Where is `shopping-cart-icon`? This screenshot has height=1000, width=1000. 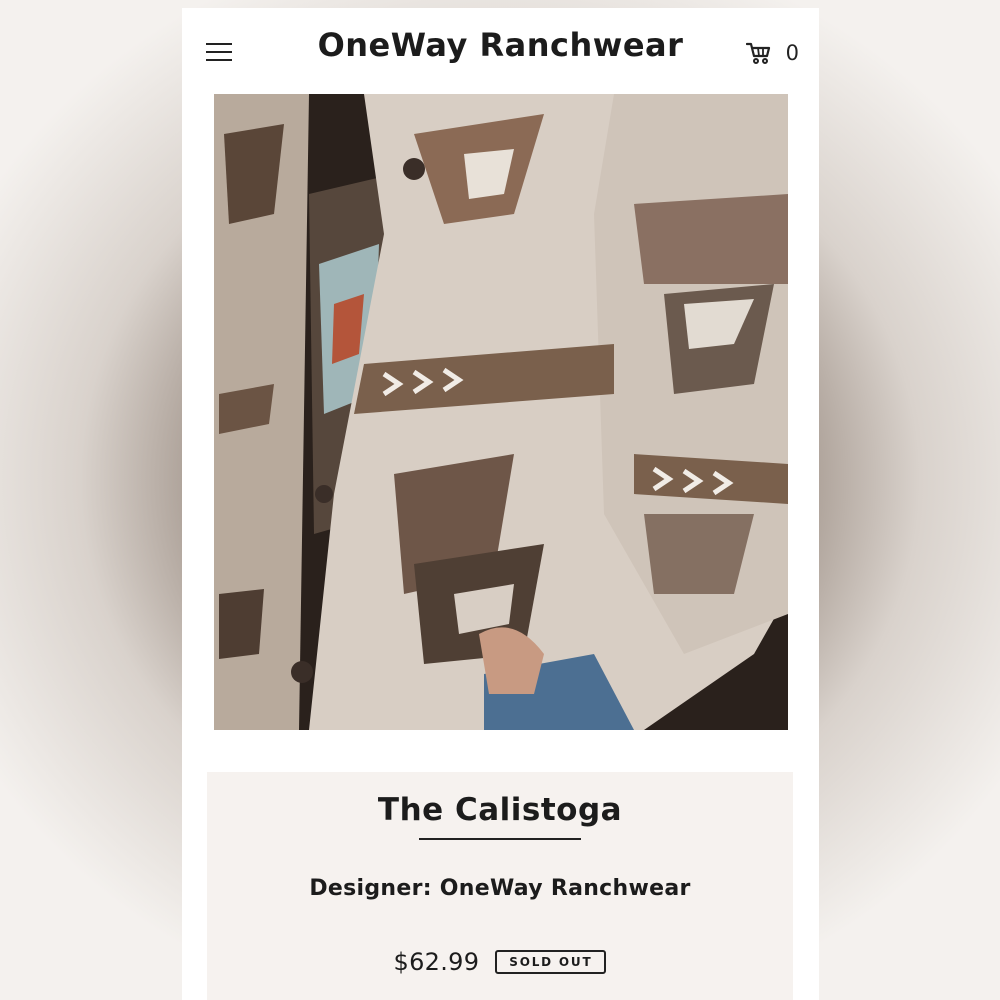
shopping-cart-icon is located at coordinates (757, 53).